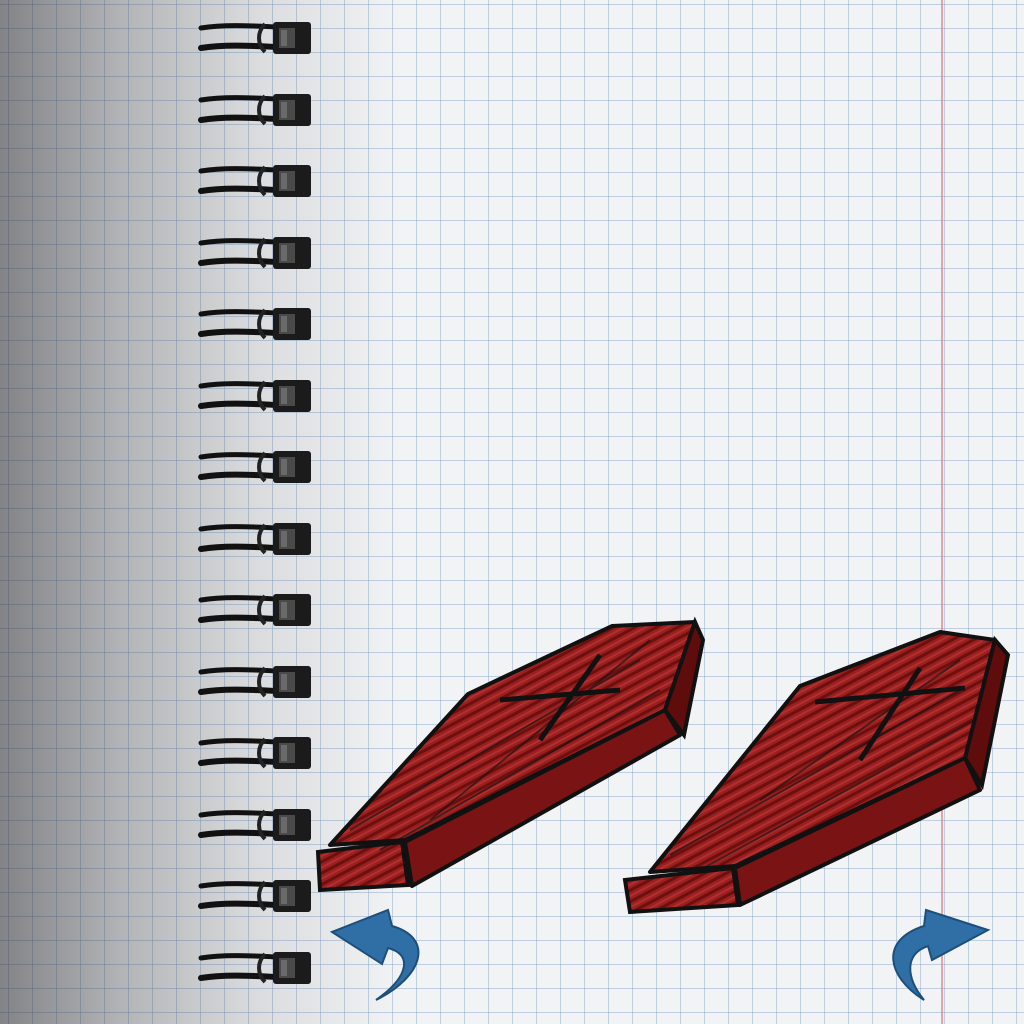 This screenshot has height=1024, width=1024. I want to click on curved-arrow-right-icon, so click(941, 954).